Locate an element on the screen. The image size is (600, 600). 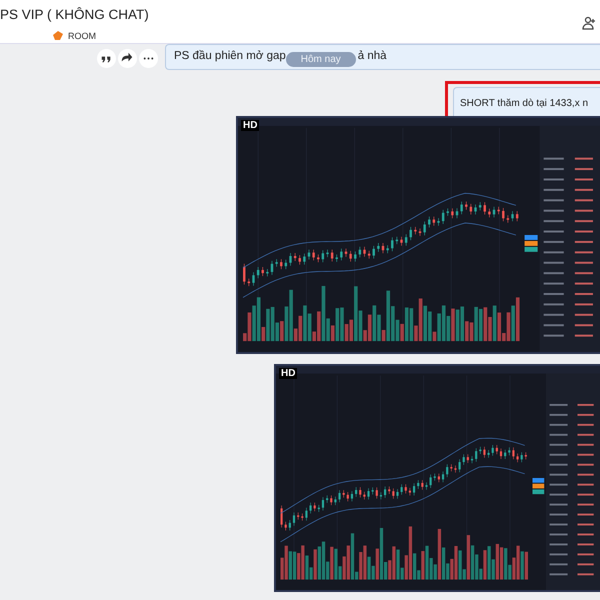
members-icon is located at coordinates (589, 23).